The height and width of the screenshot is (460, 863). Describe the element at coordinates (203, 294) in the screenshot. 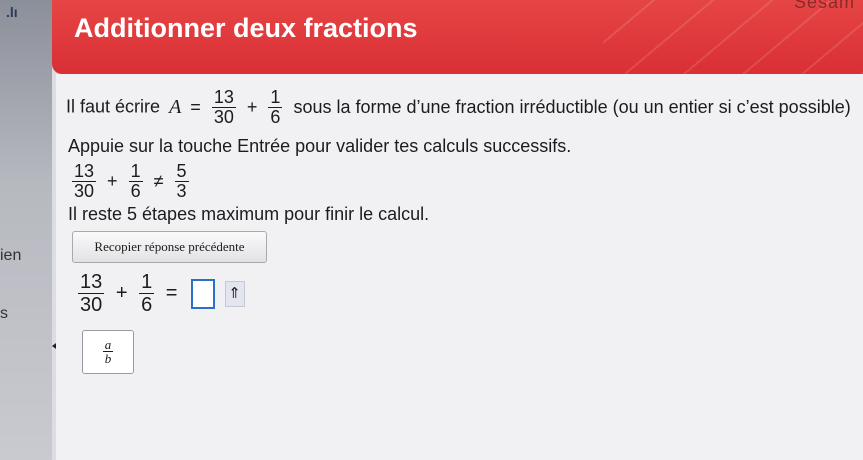

I see `answer-input` at that location.